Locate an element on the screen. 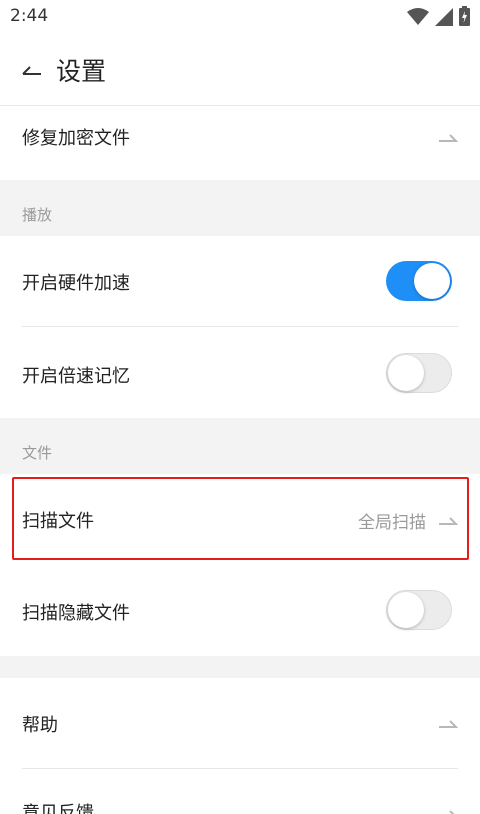  hw-accel-row: 开启硬件加速 is located at coordinates (240, 281).